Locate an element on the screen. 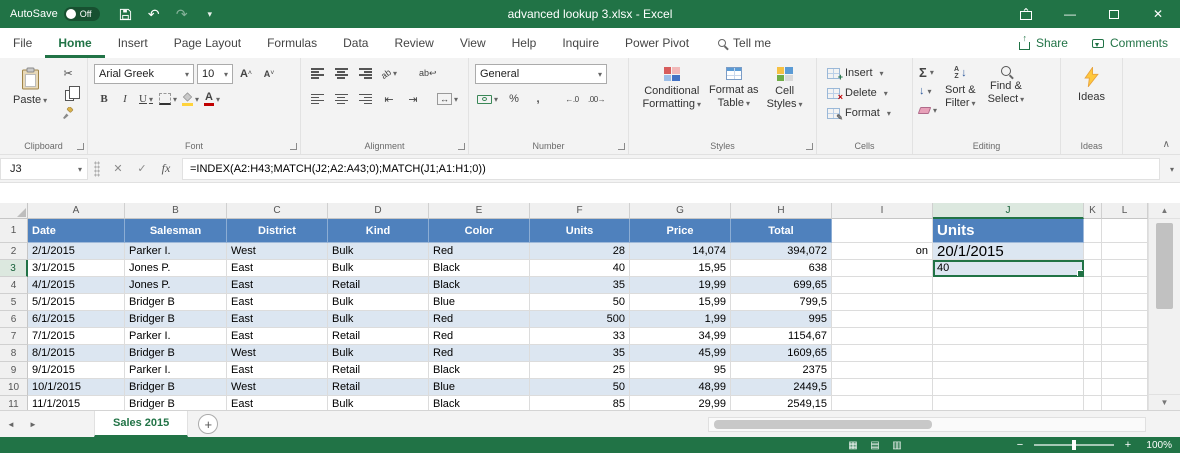 Image resolution: width=1180 pixels, height=453 pixels. cell-E5: Blue is located at coordinates (479, 302).